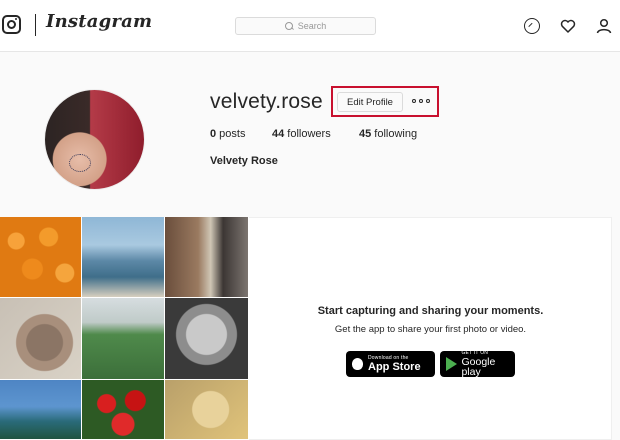 This screenshot has width=620, height=440. Describe the element at coordinates (604, 26) in the screenshot. I see `person-icon` at that location.